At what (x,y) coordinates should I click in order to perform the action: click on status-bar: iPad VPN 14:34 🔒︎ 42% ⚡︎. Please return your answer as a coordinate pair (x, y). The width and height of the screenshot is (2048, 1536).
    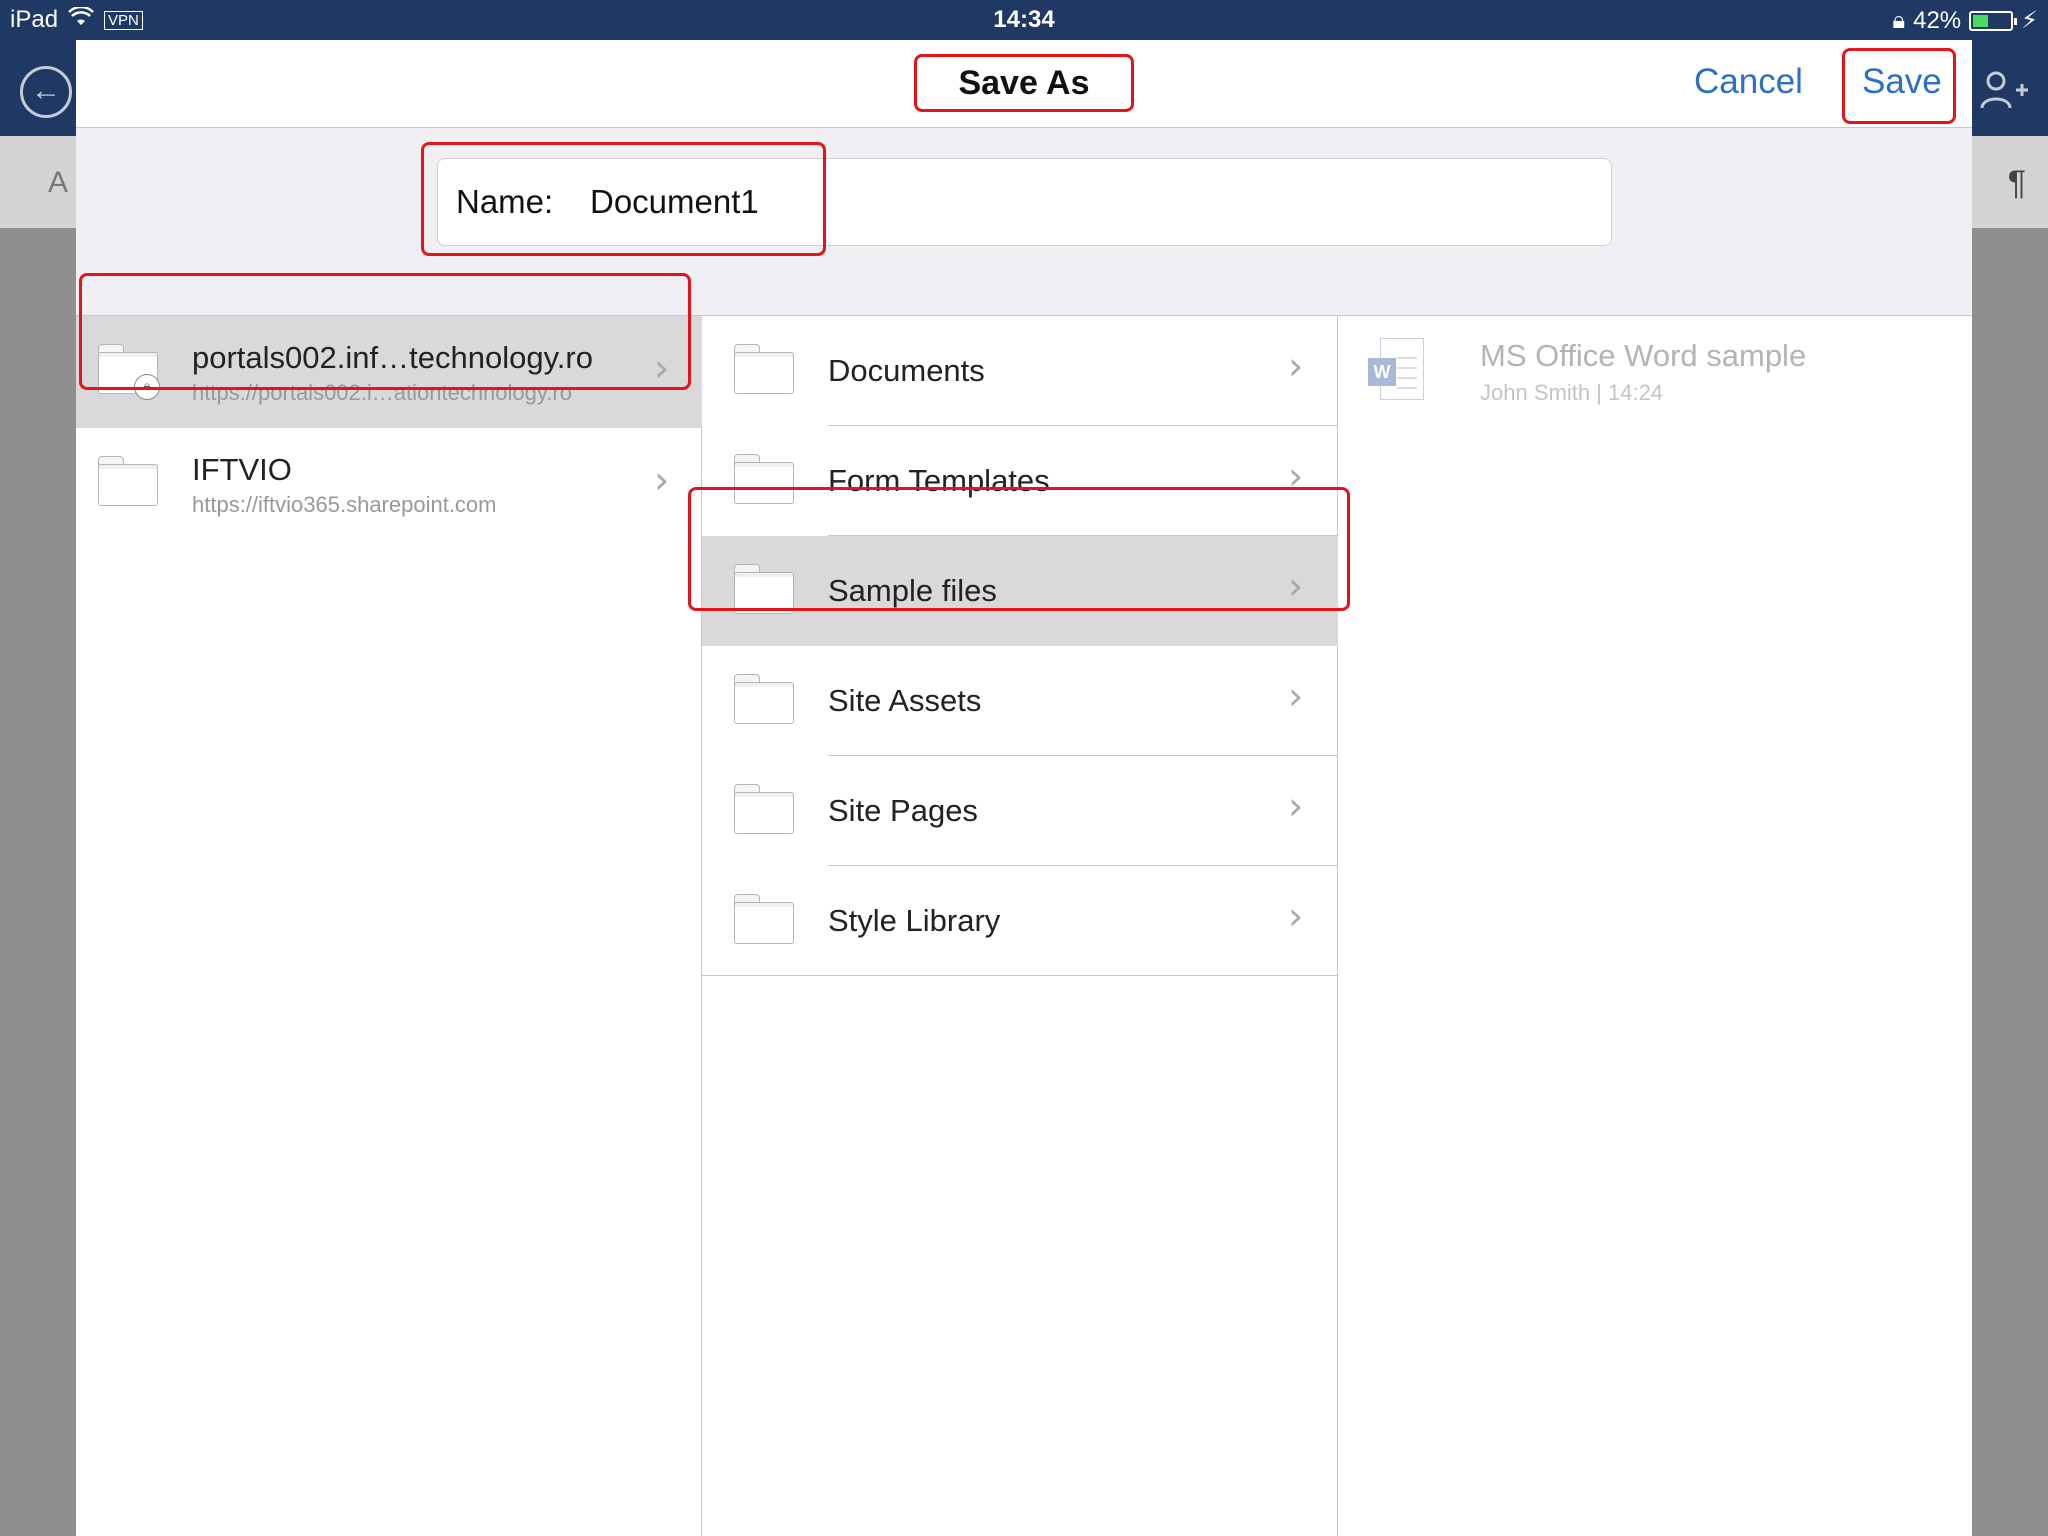
    Looking at the image, I should click on (1024, 20).